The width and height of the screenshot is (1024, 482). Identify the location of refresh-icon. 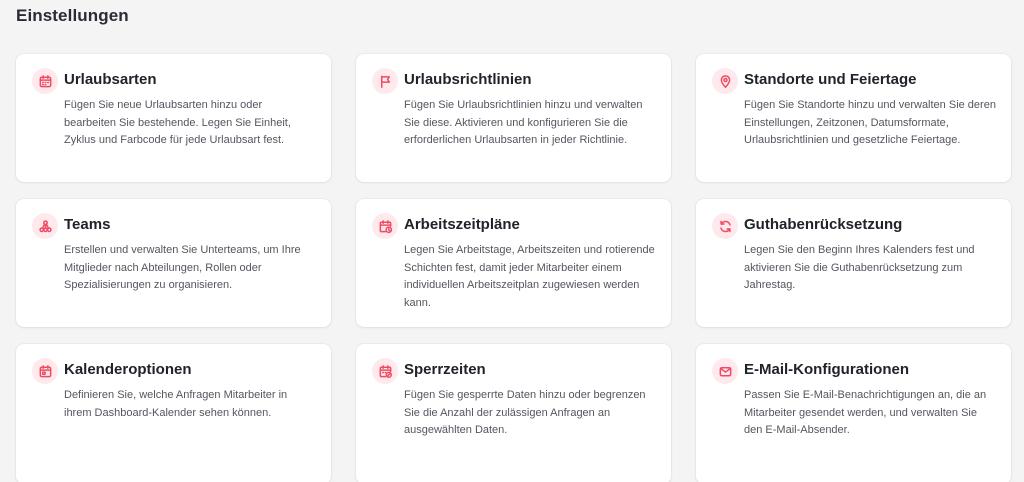
(725, 226).